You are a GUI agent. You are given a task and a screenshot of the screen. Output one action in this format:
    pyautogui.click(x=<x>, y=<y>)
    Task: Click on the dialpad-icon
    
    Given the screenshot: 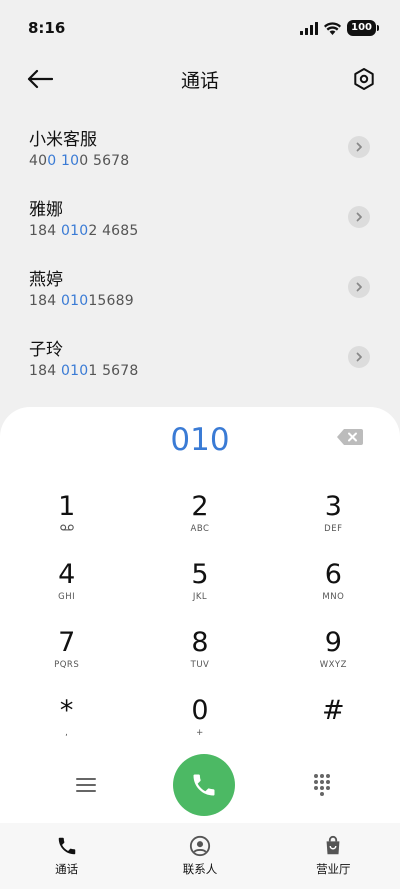 What is the action you would take?
    pyautogui.click(x=322, y=785)
    